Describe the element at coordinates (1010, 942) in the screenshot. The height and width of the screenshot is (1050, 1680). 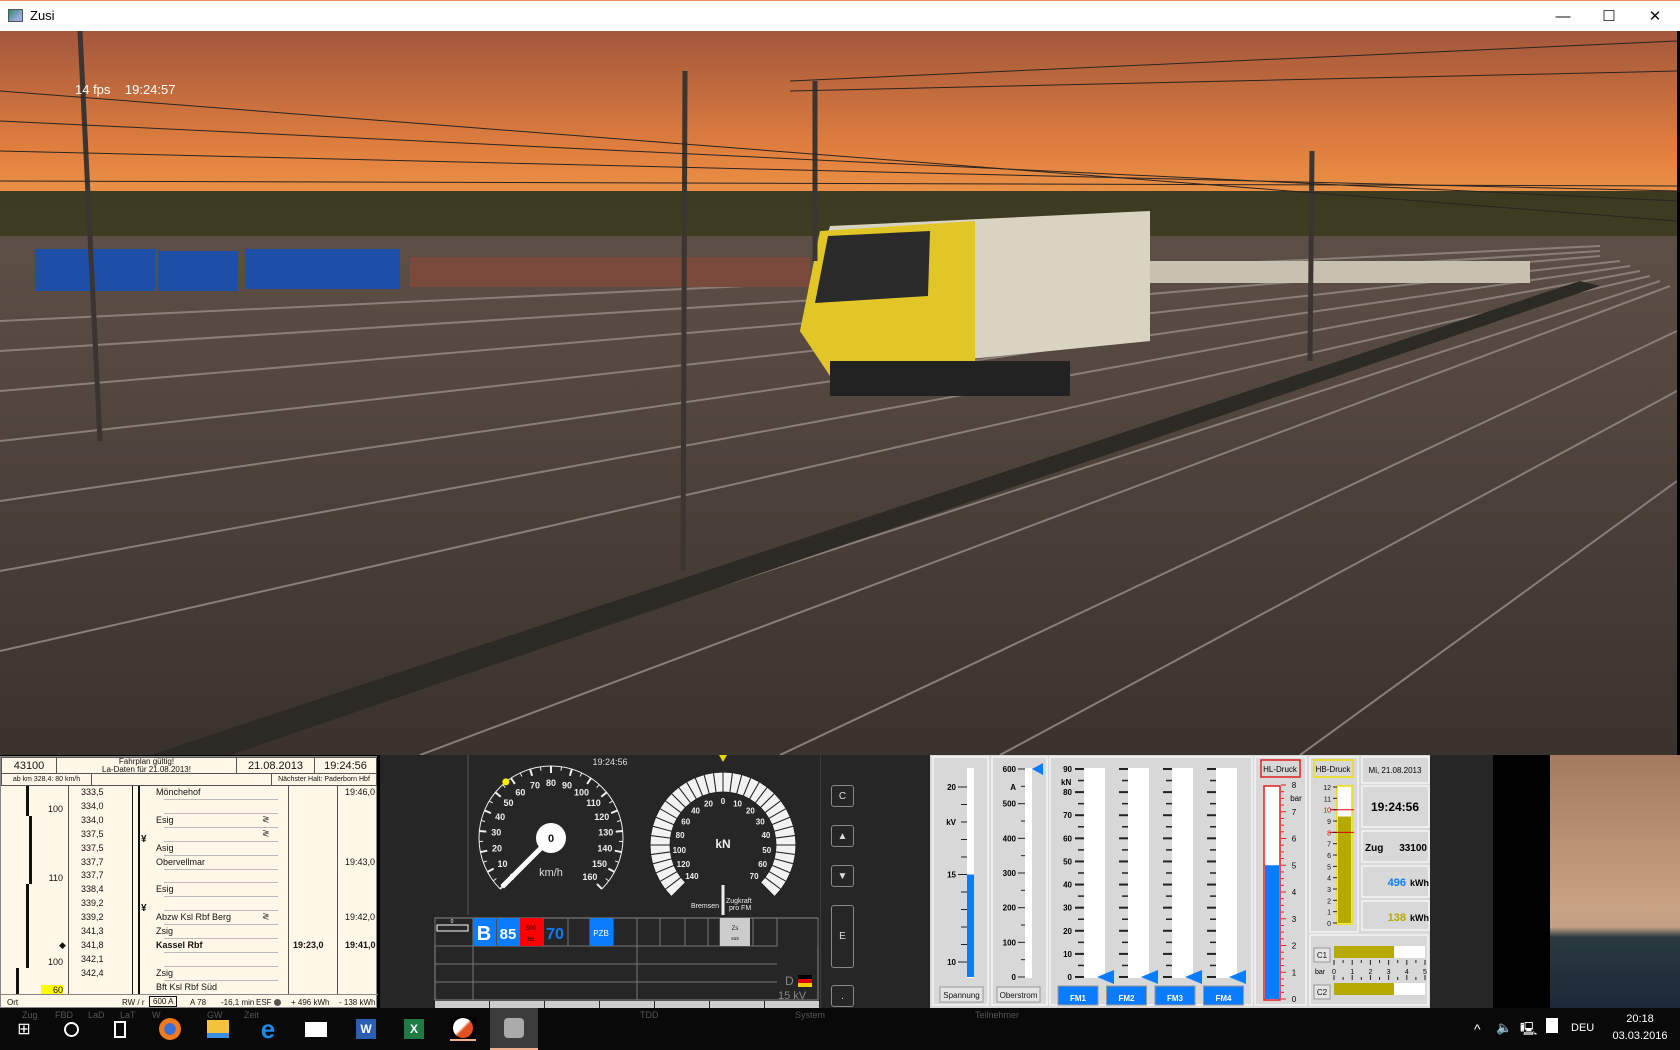
I see `current-label: 100` at that location.